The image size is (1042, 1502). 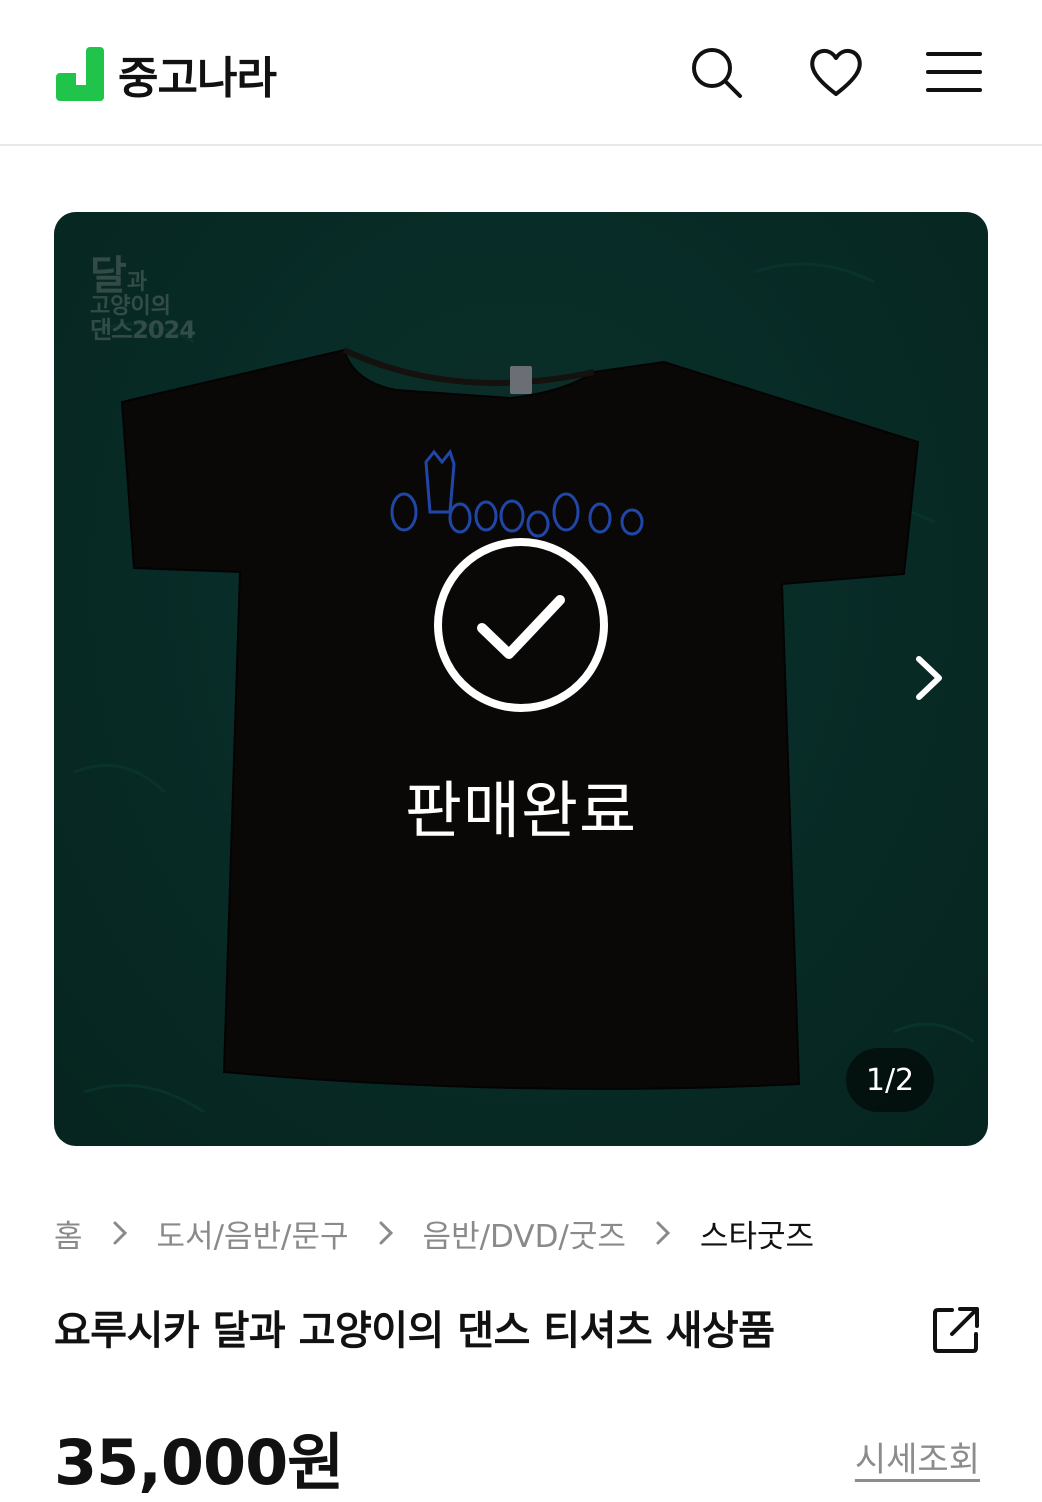 I want to click on top-header: 중고나라, so click(x=521, y=73).